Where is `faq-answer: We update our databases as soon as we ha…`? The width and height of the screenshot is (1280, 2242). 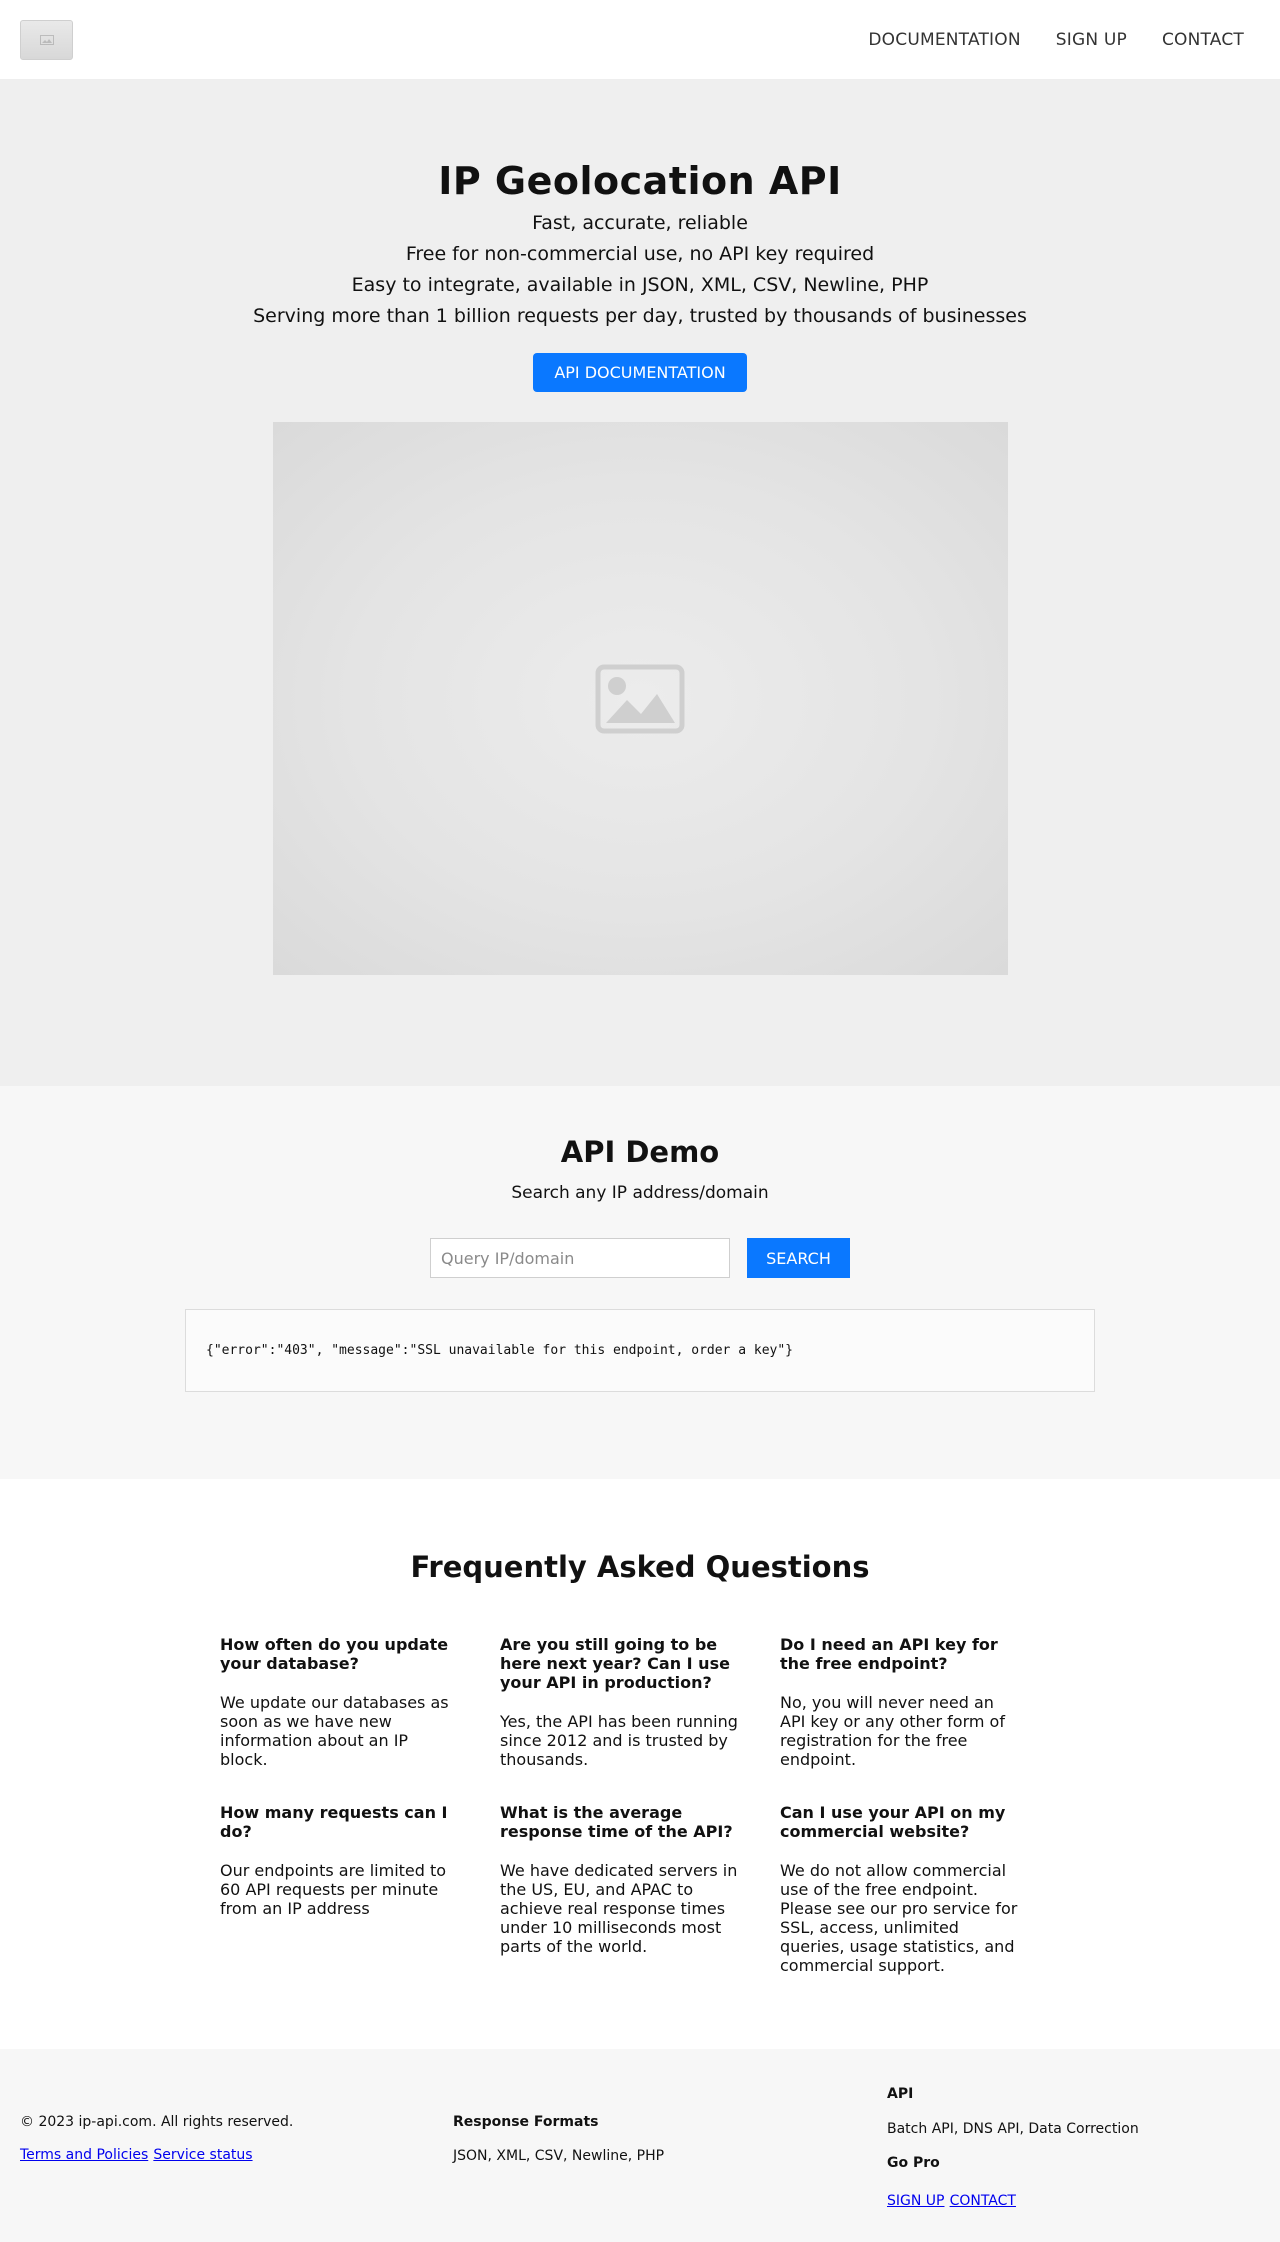
faq-answer: We update our databases as soon as we ha… is located at coordinates (334, 1731).